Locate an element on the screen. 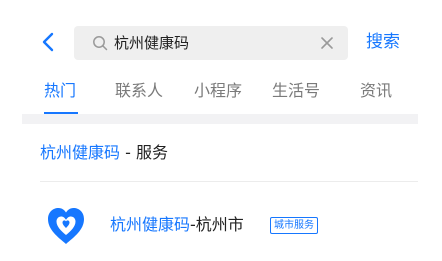 The height and width of the screenshot is (261, 442). result-title: 杭州健康码-杭州市 is located at coordinates (177, 225).